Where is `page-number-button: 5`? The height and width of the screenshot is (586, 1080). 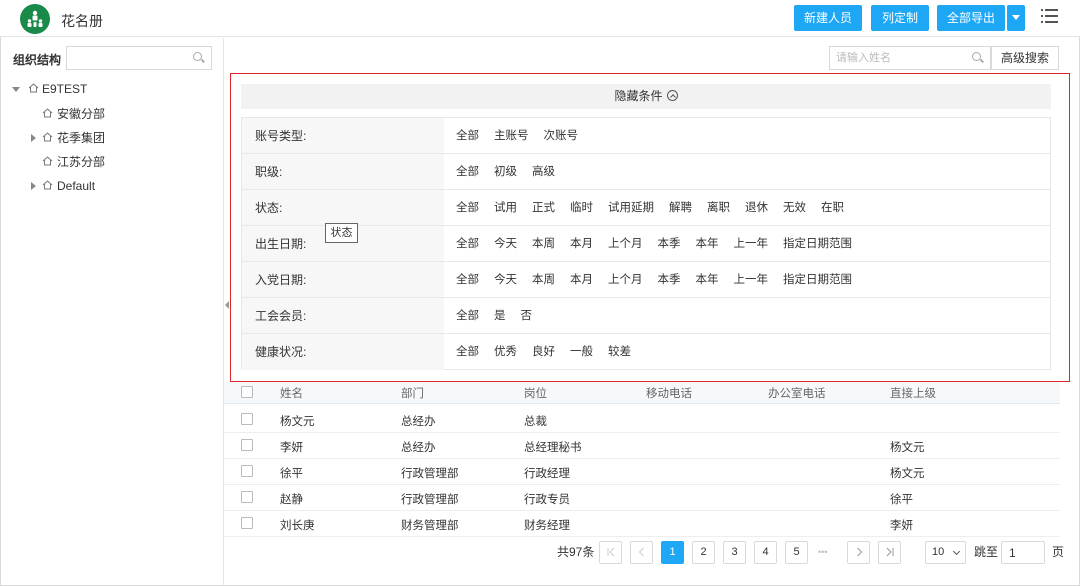 page-number-button: 5 is located at coordinates (796, 552).